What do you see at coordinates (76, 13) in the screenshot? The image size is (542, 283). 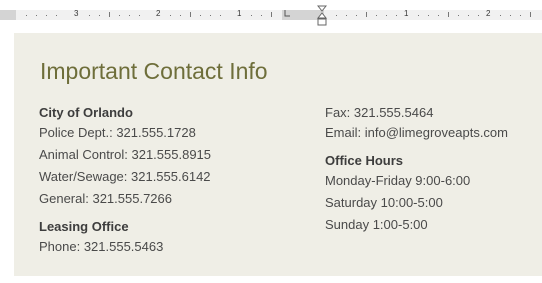 I see `ruler-number: 3` at bounding box center [76, 13].